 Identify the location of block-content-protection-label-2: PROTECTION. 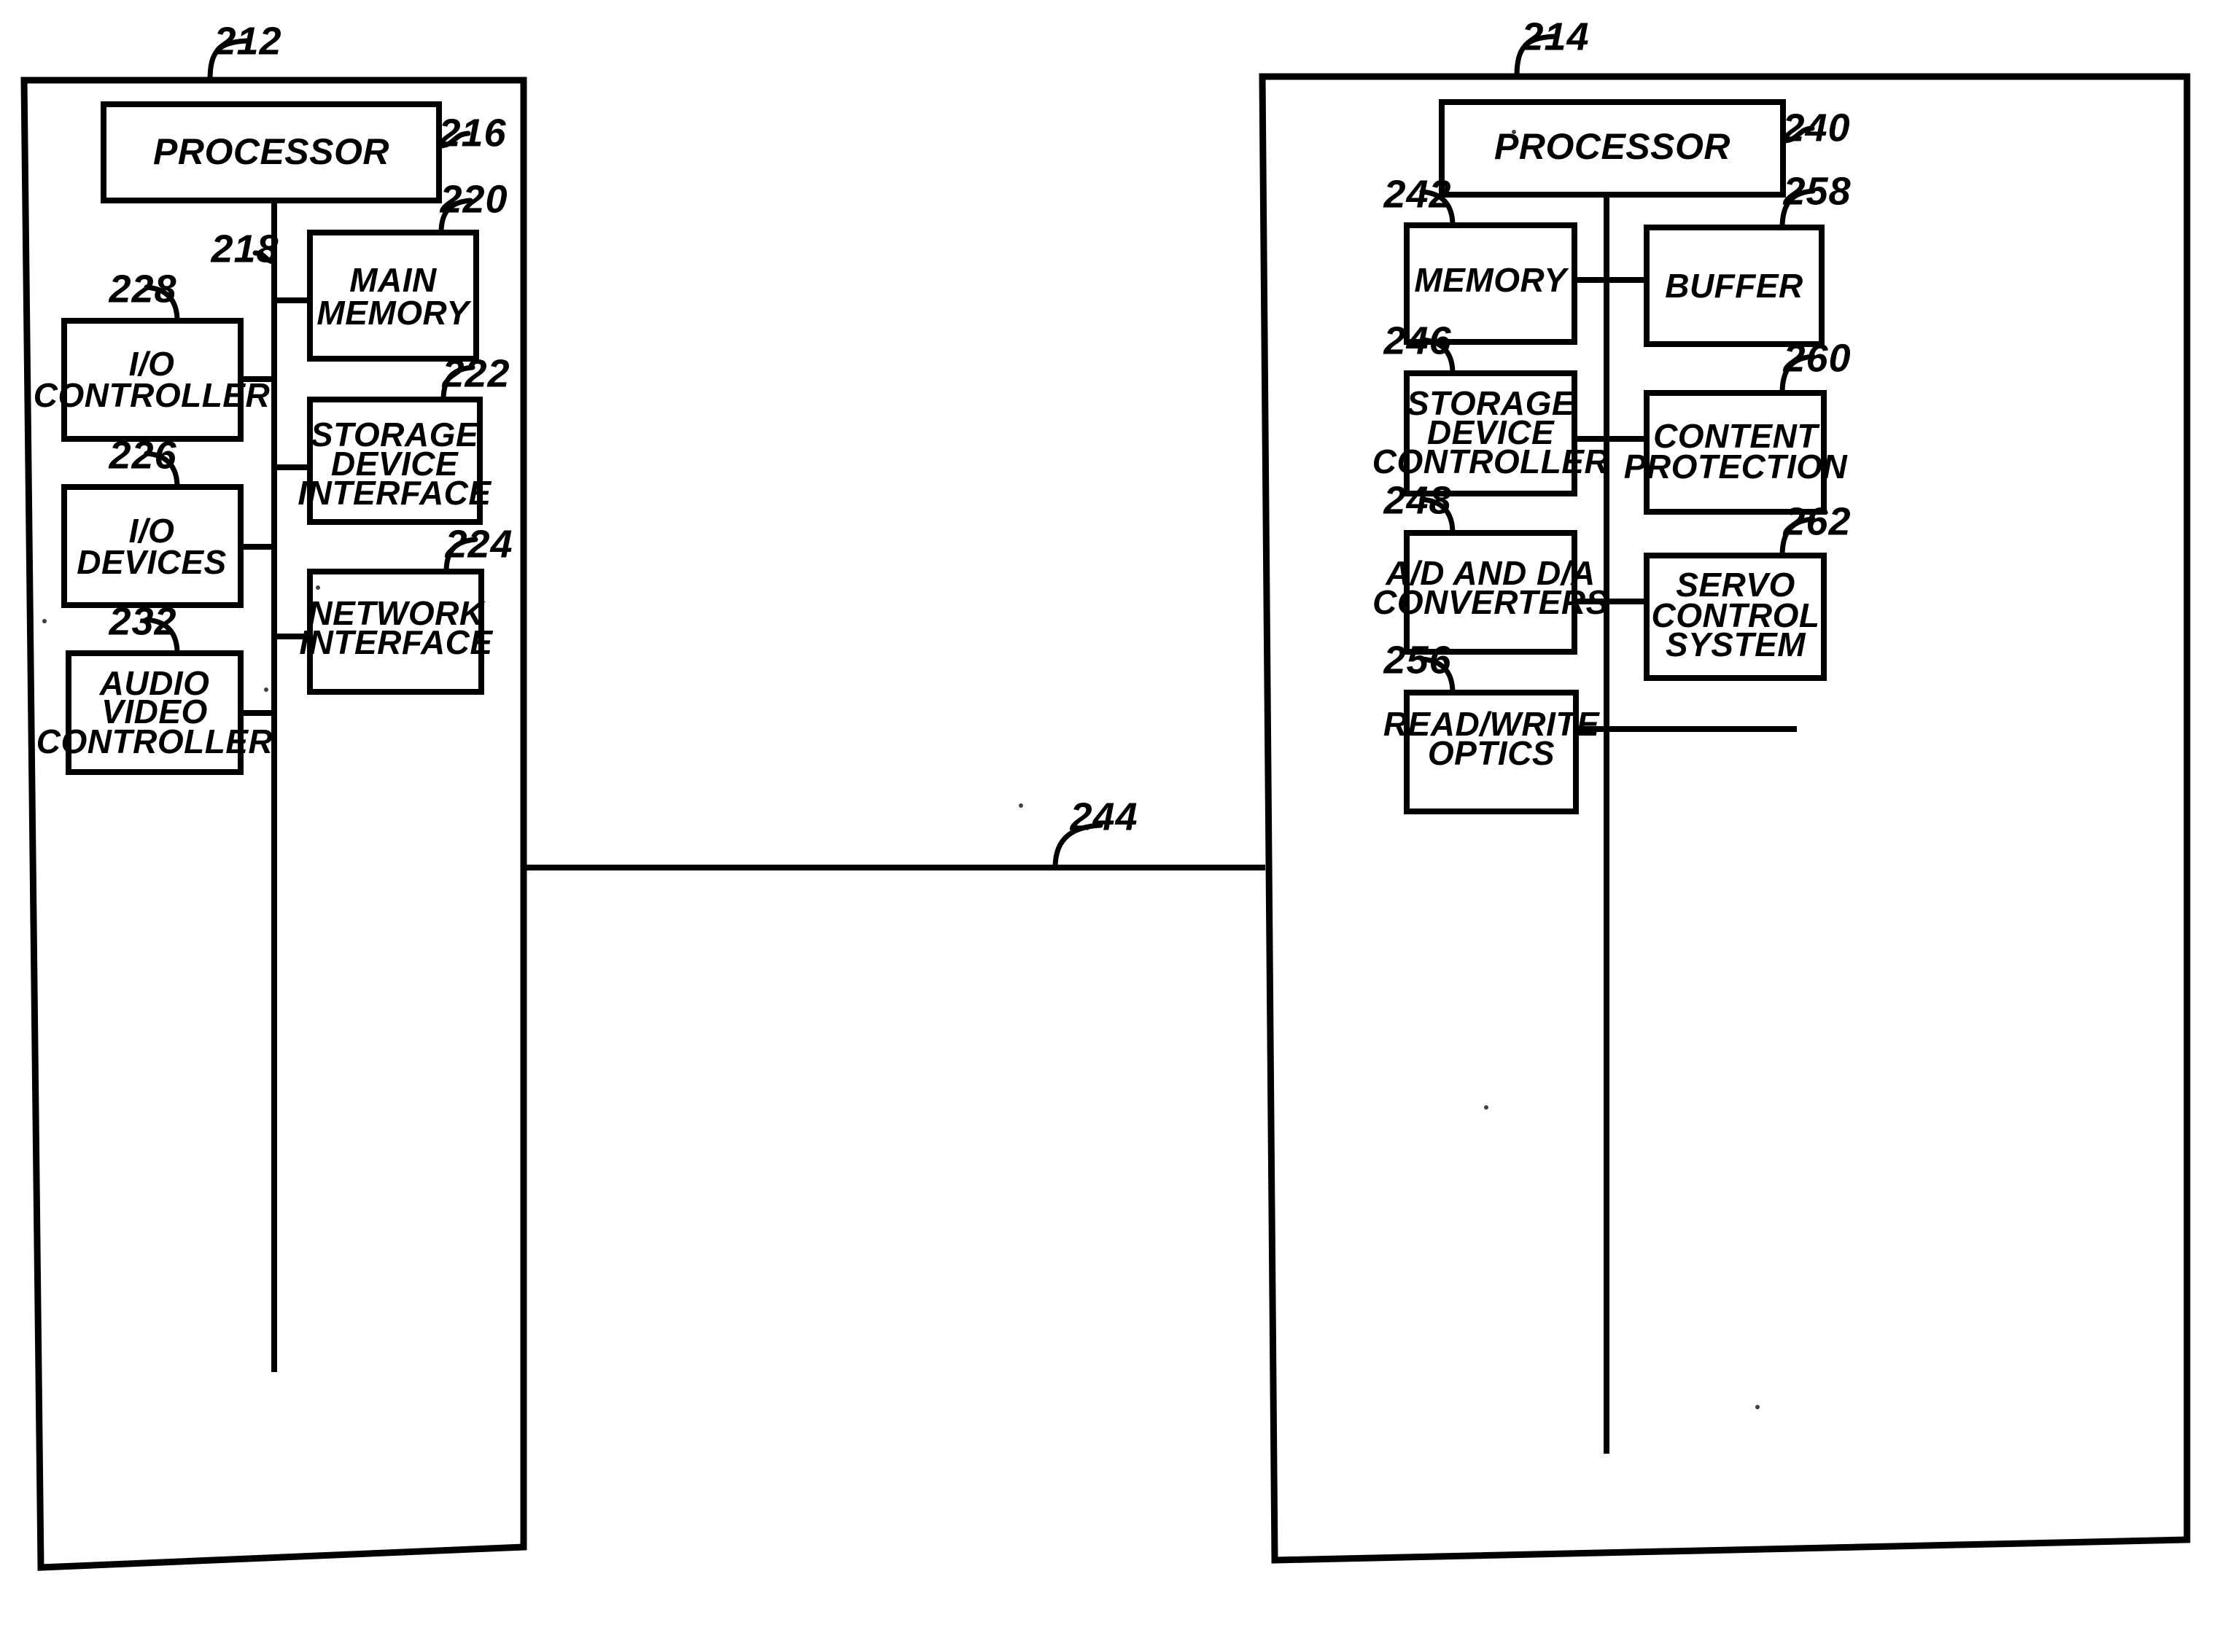
(1736, 467).